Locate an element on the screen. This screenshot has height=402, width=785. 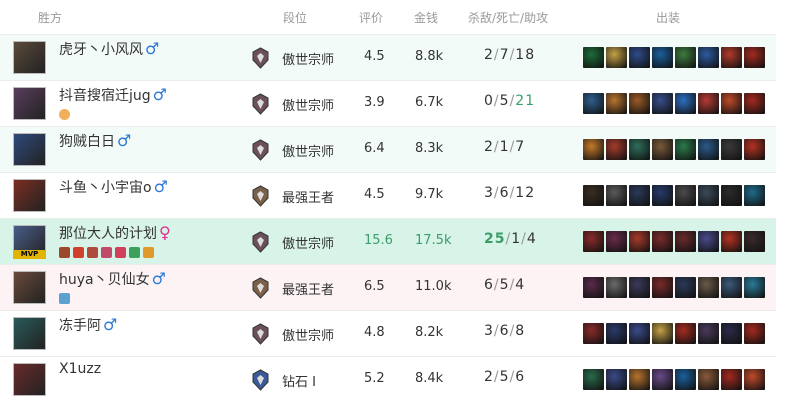
rank-emblem-icon is located at coordinates (260, 288).